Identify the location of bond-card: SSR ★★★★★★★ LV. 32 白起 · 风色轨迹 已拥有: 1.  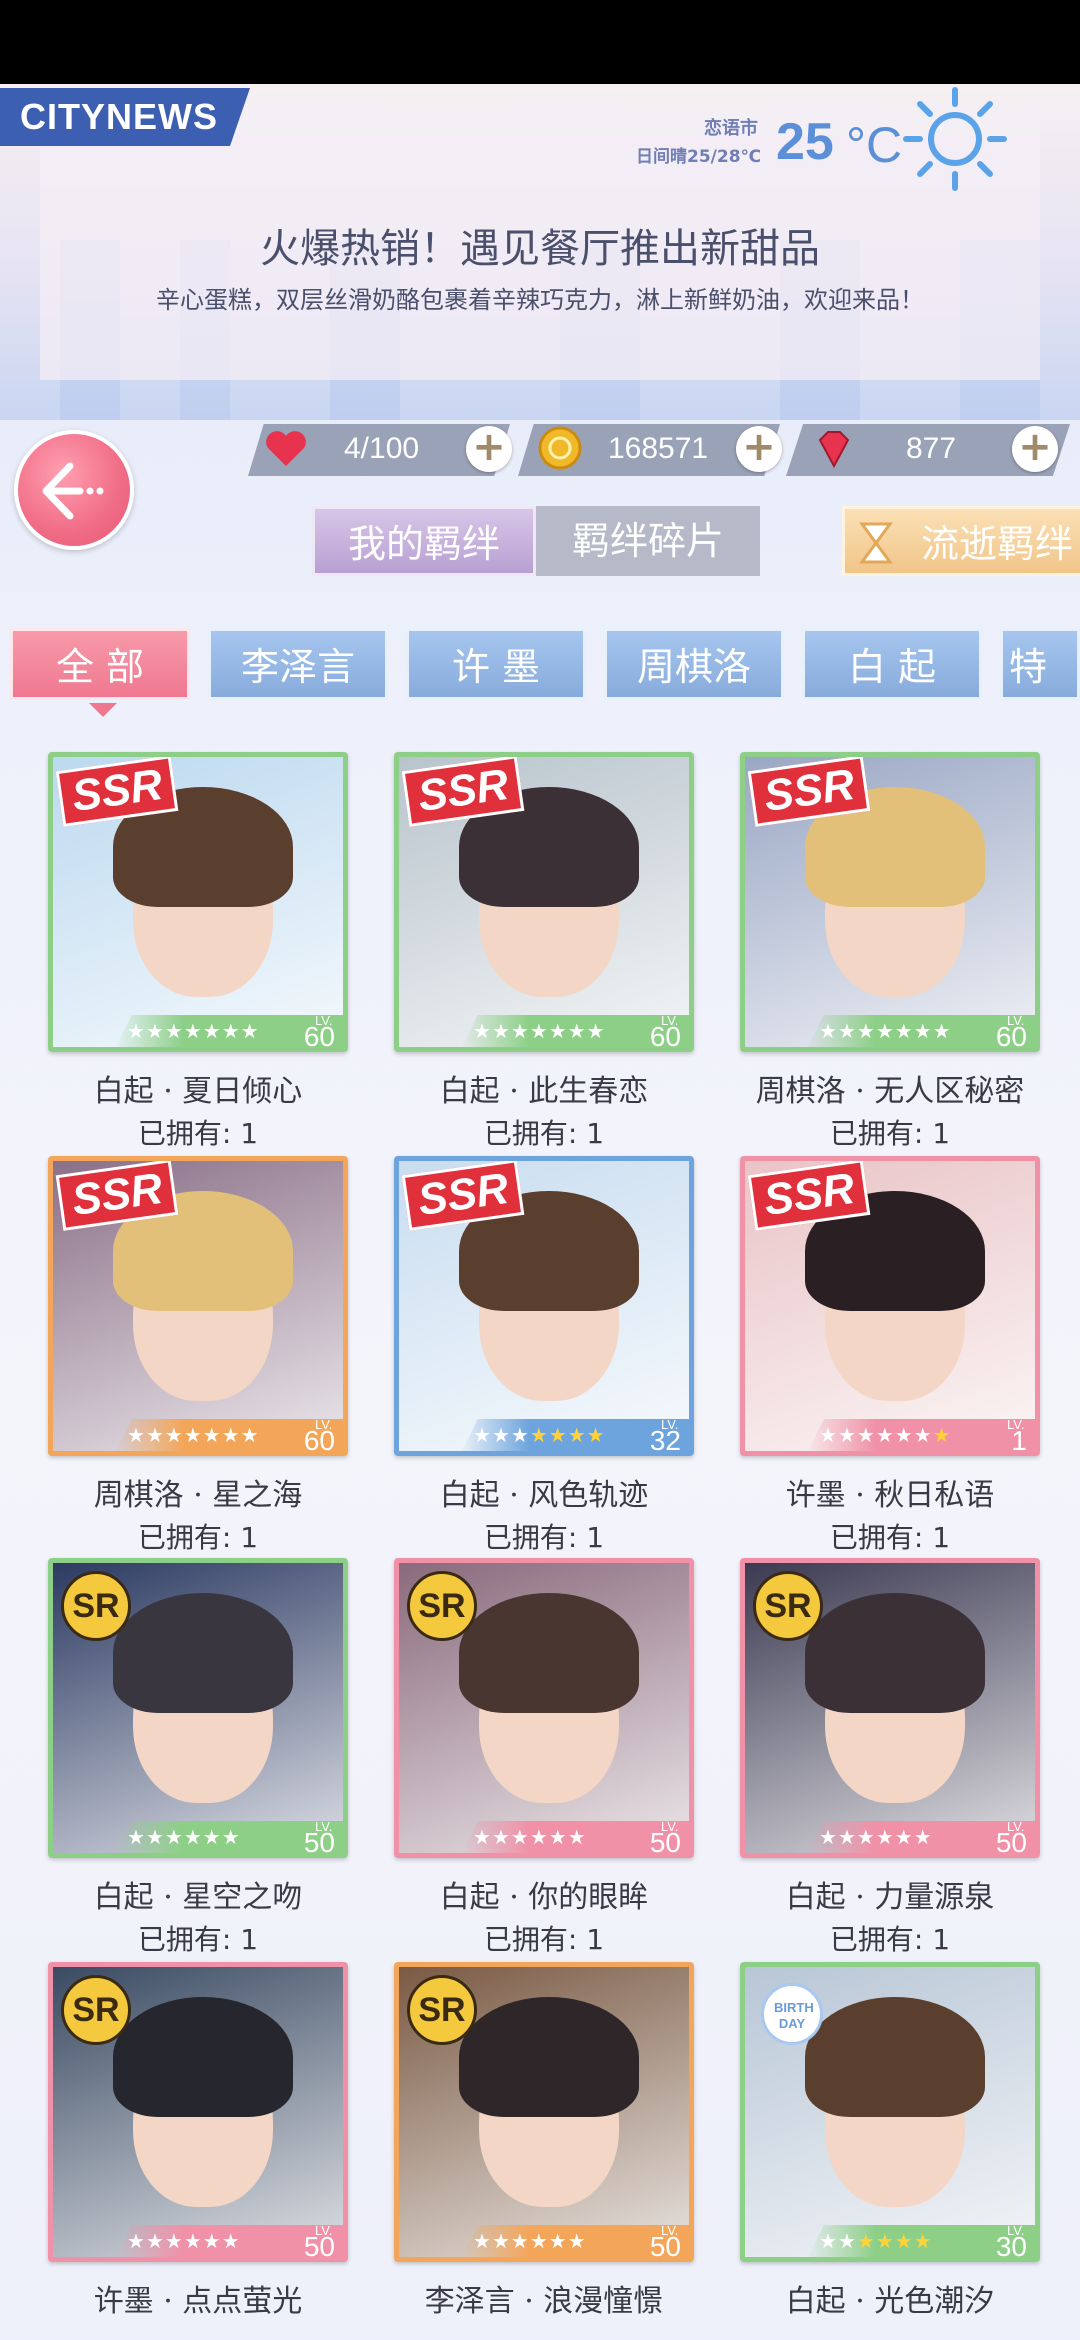
(544, 1356).